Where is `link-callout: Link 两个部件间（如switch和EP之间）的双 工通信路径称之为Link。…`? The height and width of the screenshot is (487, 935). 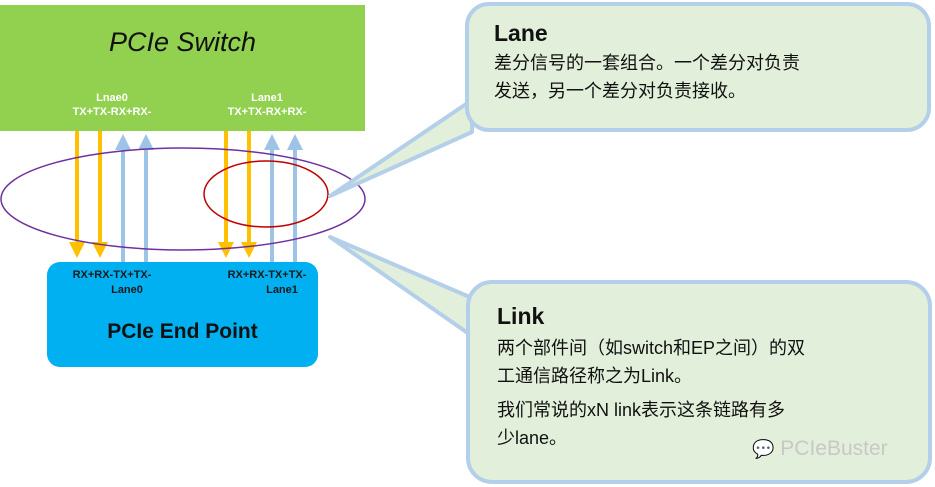
link-callout: Link 两个部件间（如switch和EP之间）的双 工通信路径称之为Link。… is located at coordinates (651, 377).